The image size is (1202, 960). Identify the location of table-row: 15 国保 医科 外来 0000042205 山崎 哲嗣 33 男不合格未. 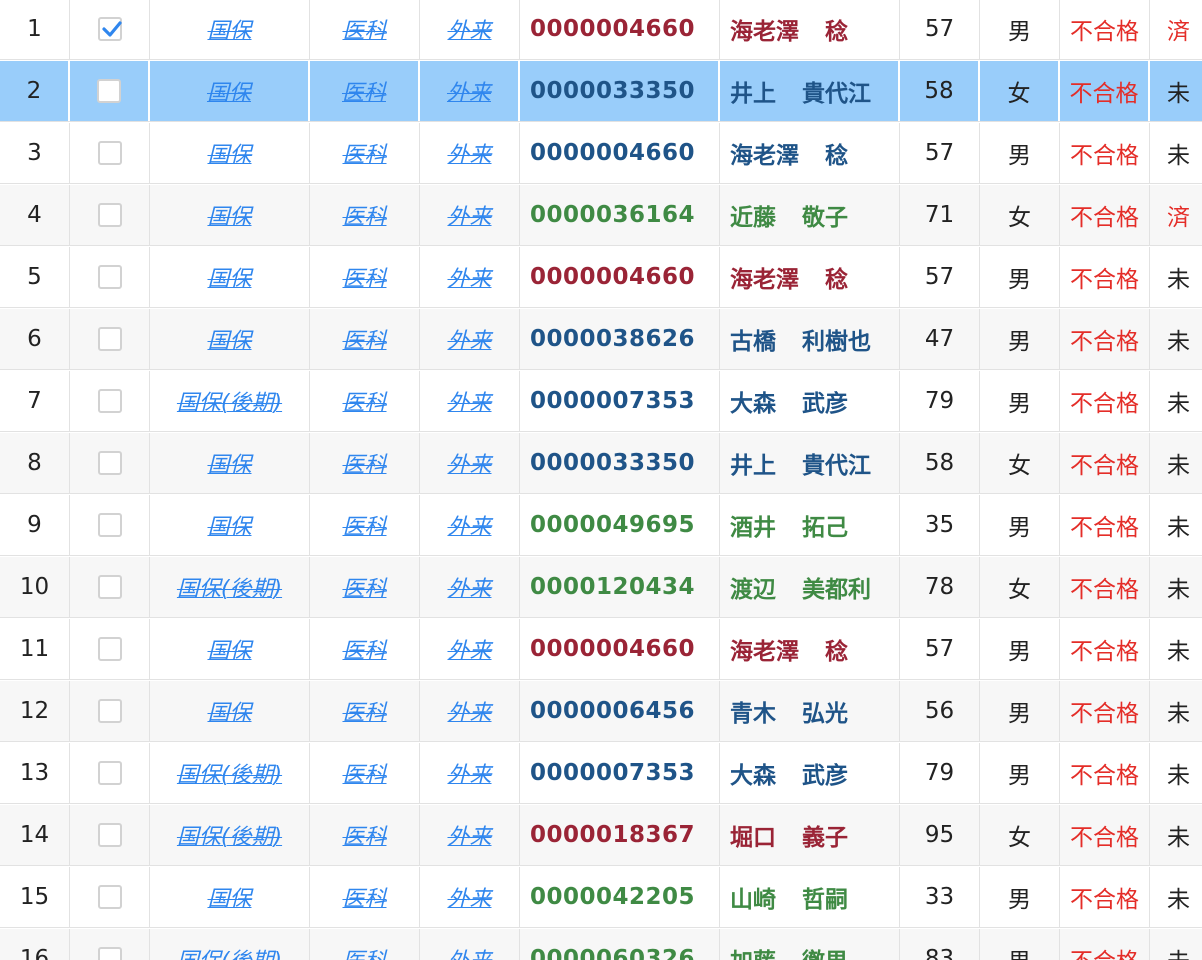
(601, 897).